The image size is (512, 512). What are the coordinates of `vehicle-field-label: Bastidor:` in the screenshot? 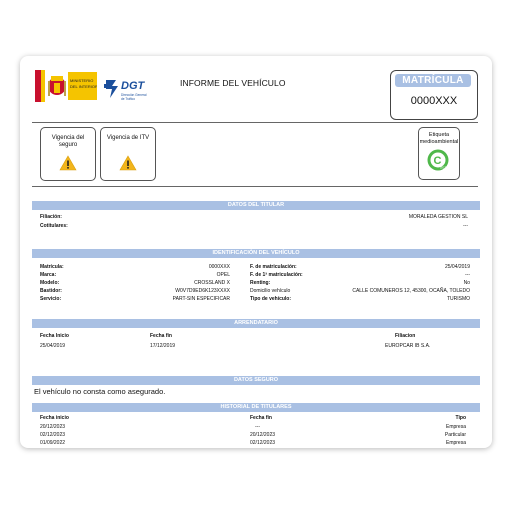 It's located at (51, 291).